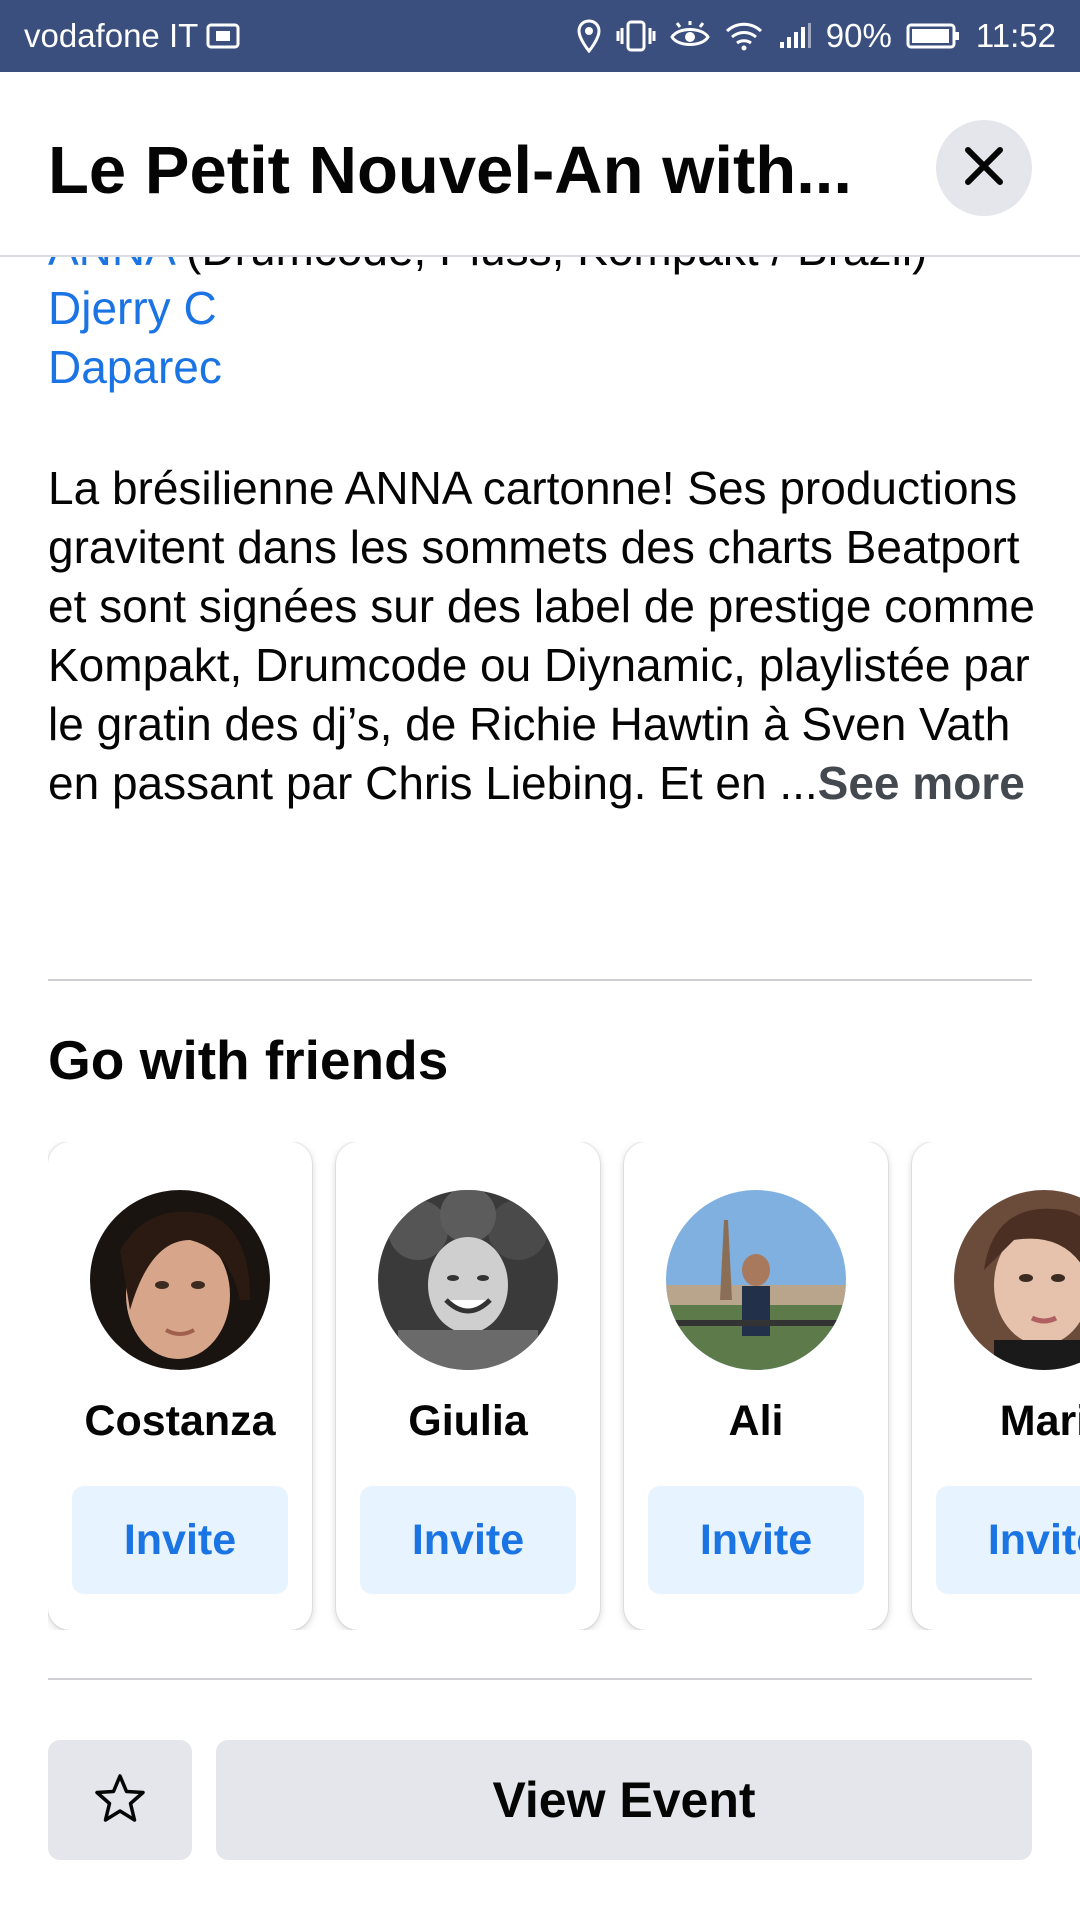 This screenshot has width=1080, height=1920. What do you see at coordinates (756, 1386) in the screenshot?
I see `friend-card: Ali Invite` at bounding box center [756, 1386].